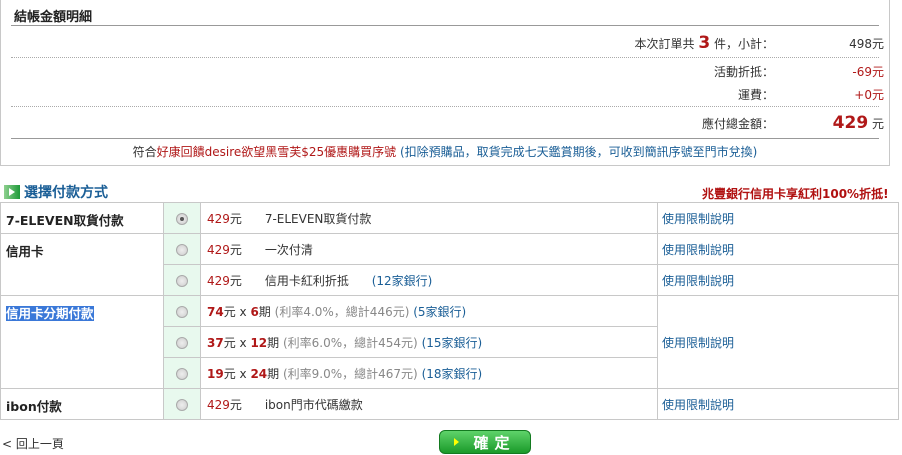  Describe the element at coordinates (445, 43) in the screenshot. I see `subtotal-row: 本次訂單共 3 件，小計： 498元` at that location.